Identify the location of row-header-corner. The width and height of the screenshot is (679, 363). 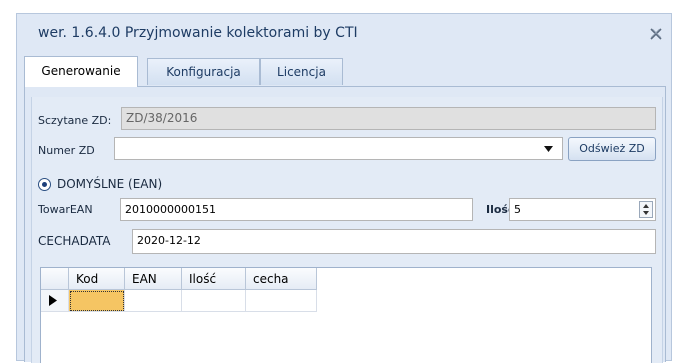
(55, 279).